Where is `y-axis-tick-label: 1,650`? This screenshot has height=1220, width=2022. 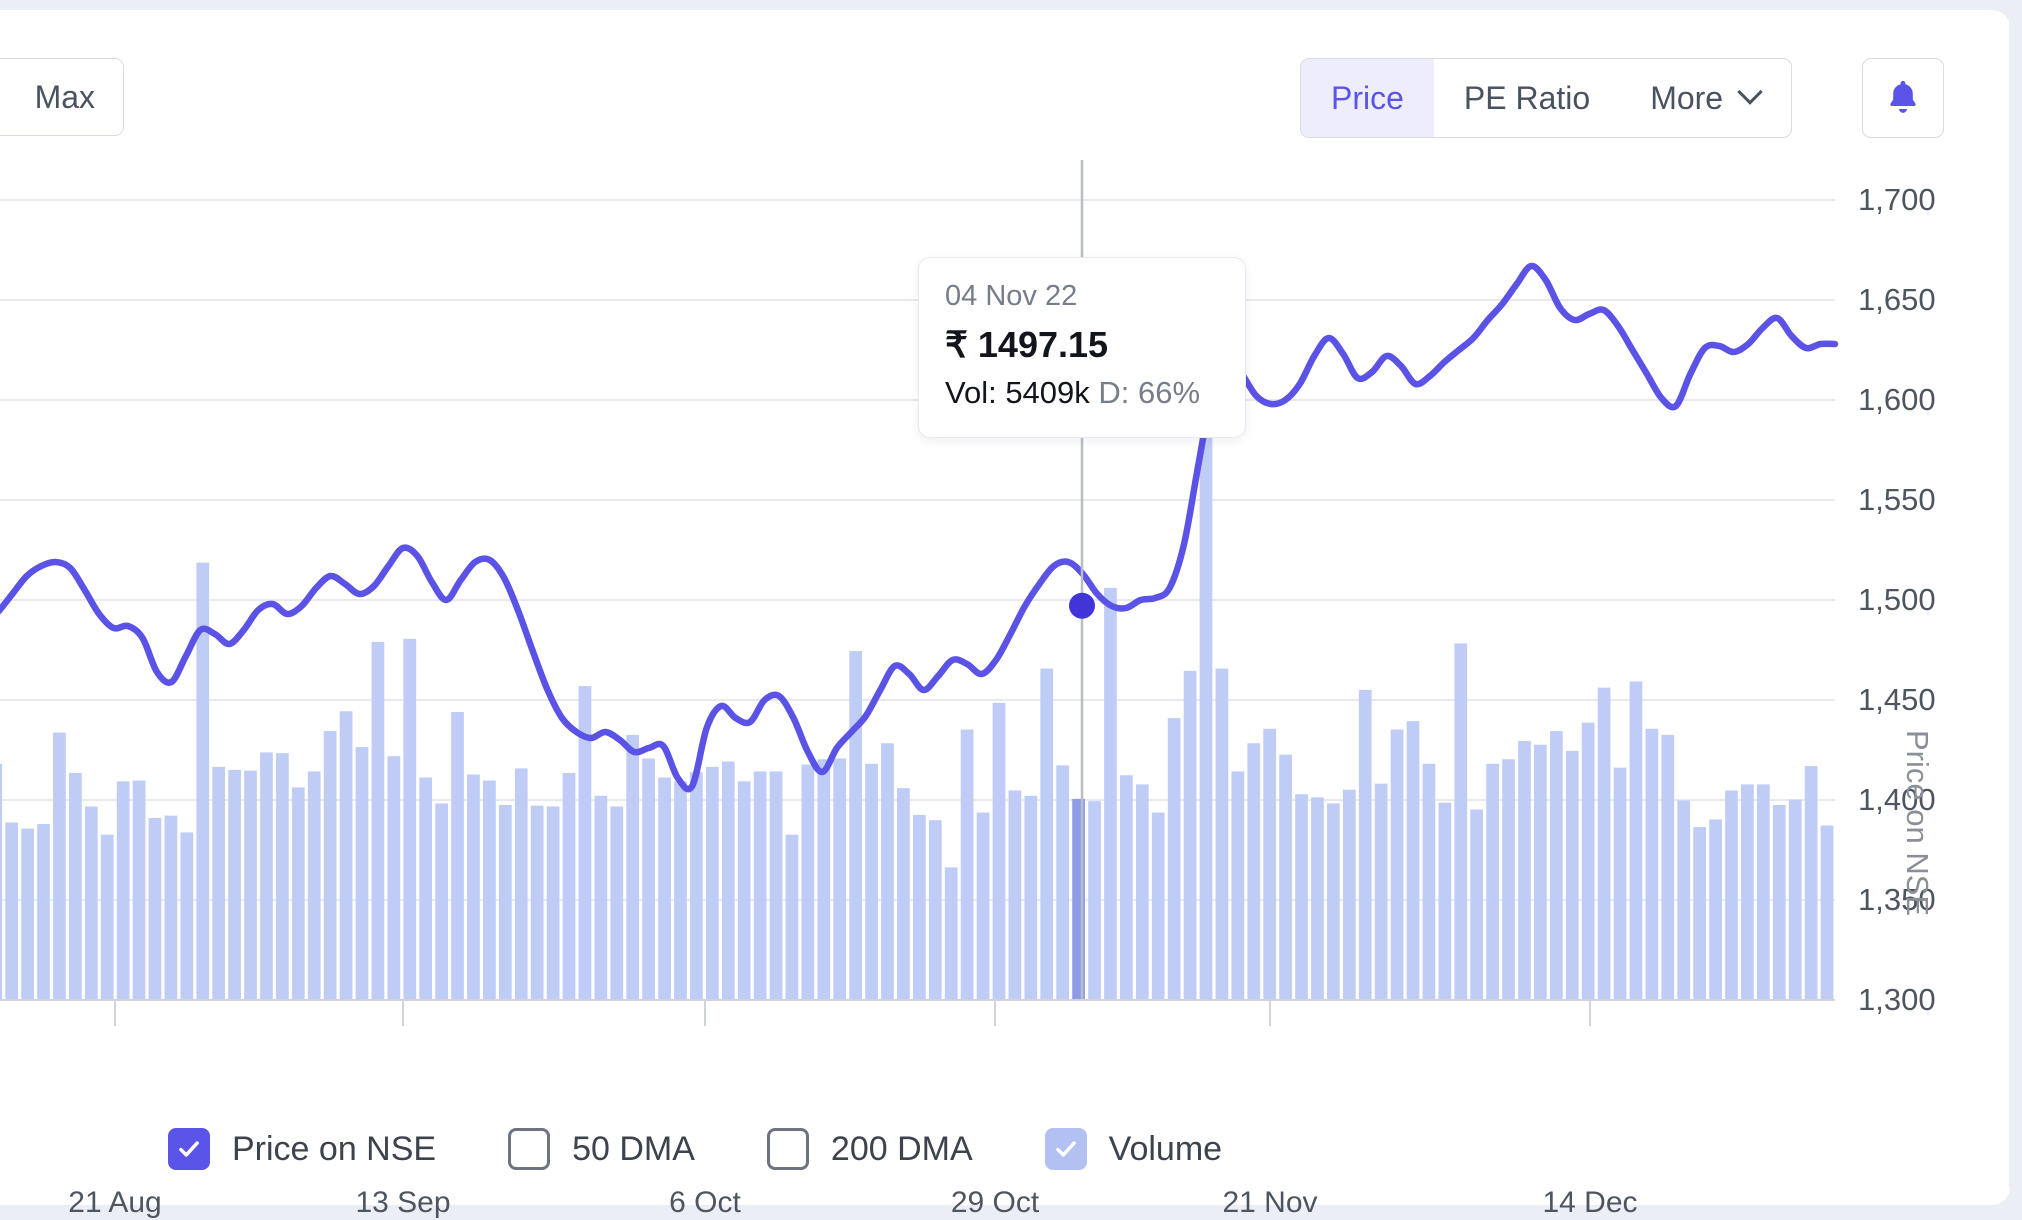
y-axis-tick-label: 1,650 is located at coordinates (1897, 299).